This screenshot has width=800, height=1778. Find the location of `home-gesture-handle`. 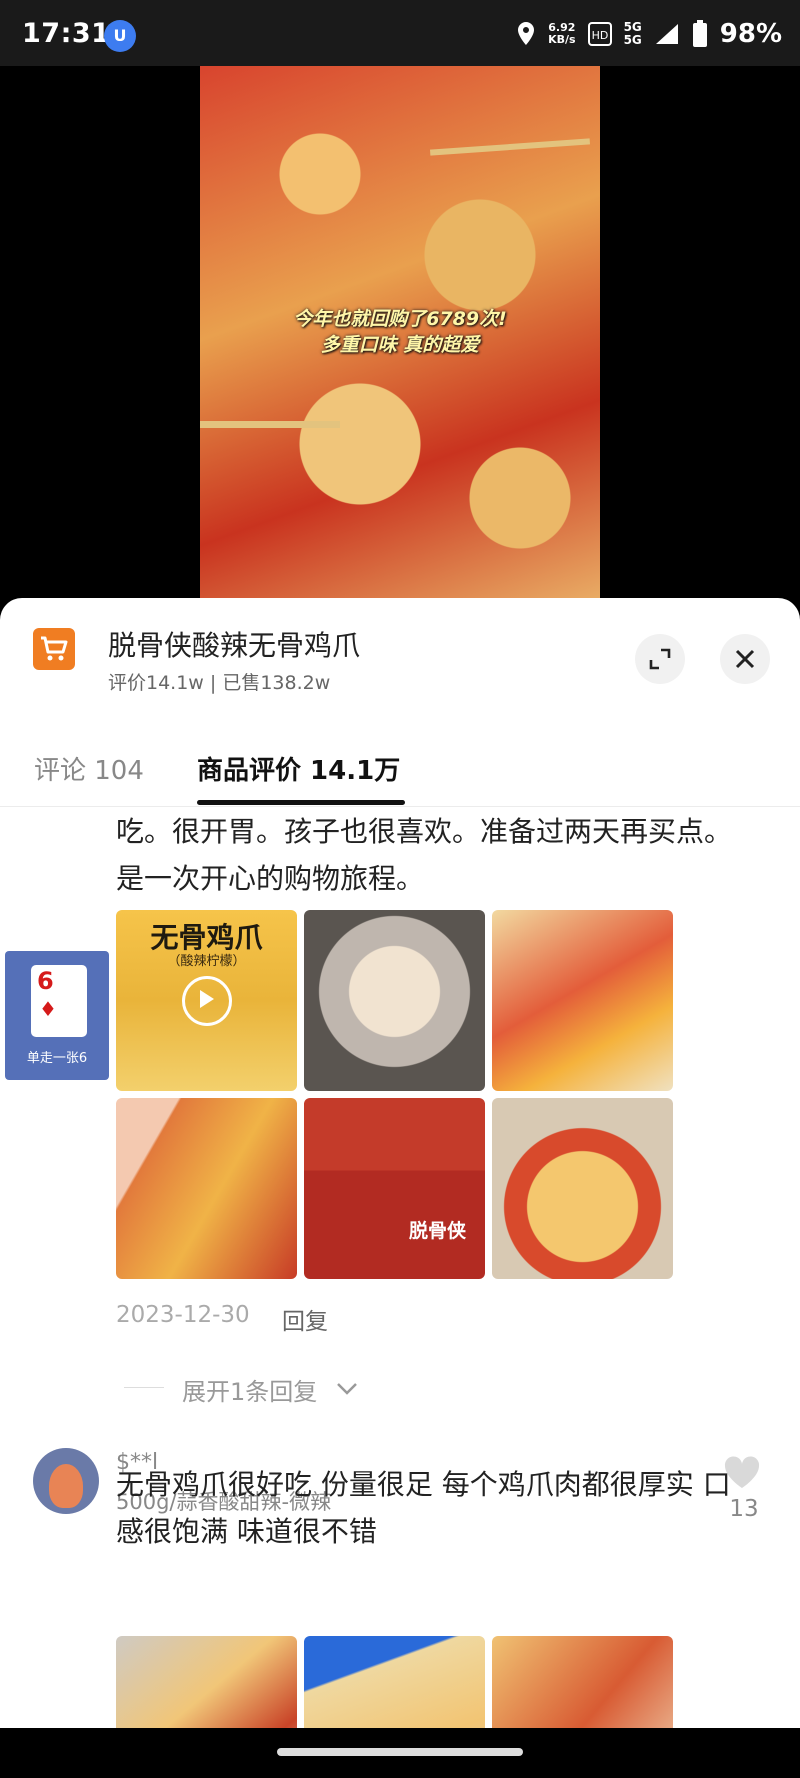

home-gesture-handle is located at coordinates (400, 1752).